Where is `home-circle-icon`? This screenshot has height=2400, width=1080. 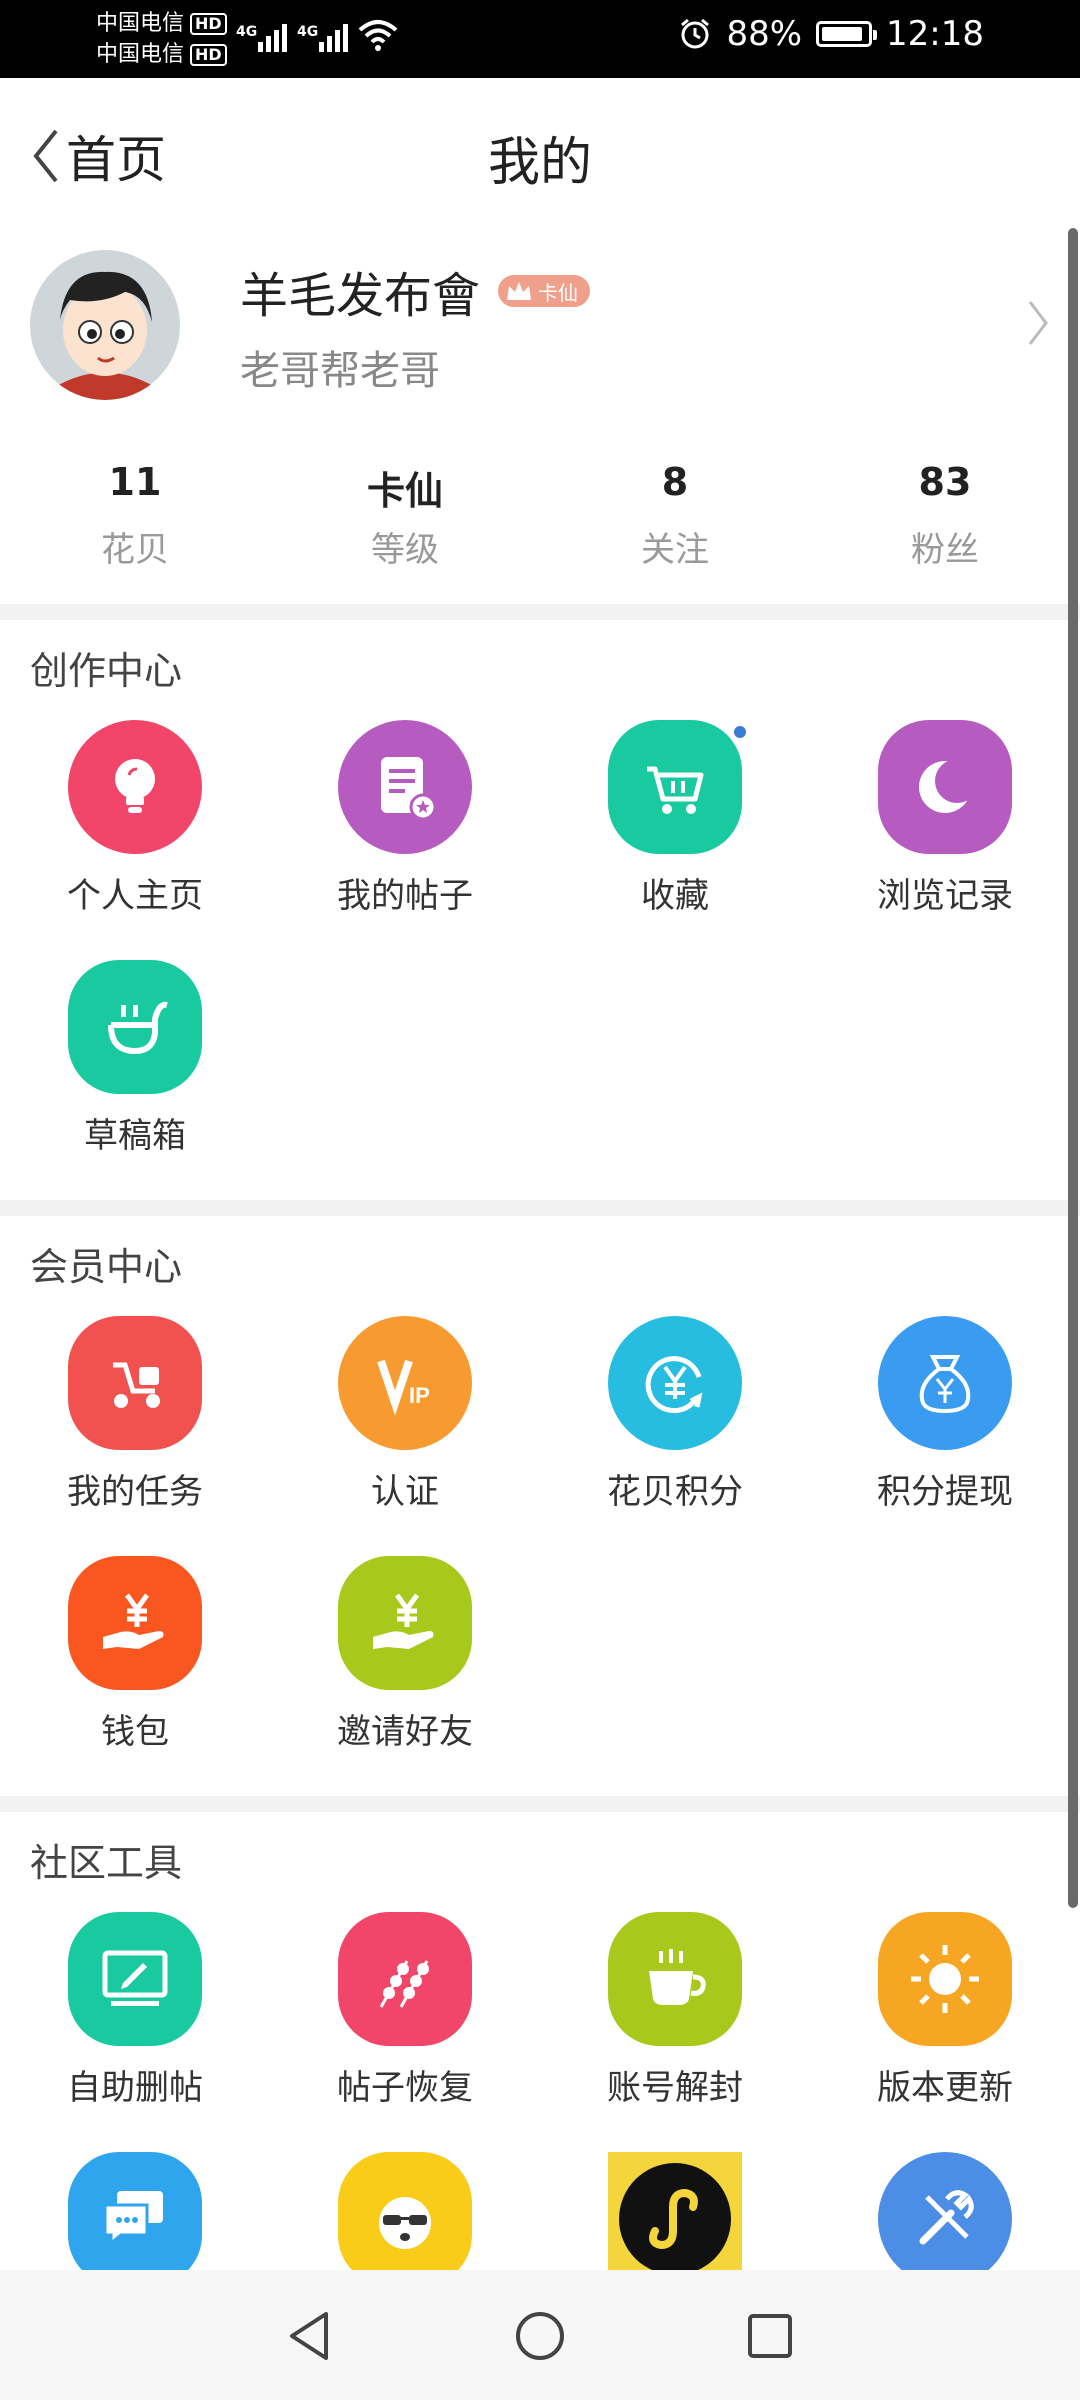 home-circle-icon is located at coordinates (540, 2336).